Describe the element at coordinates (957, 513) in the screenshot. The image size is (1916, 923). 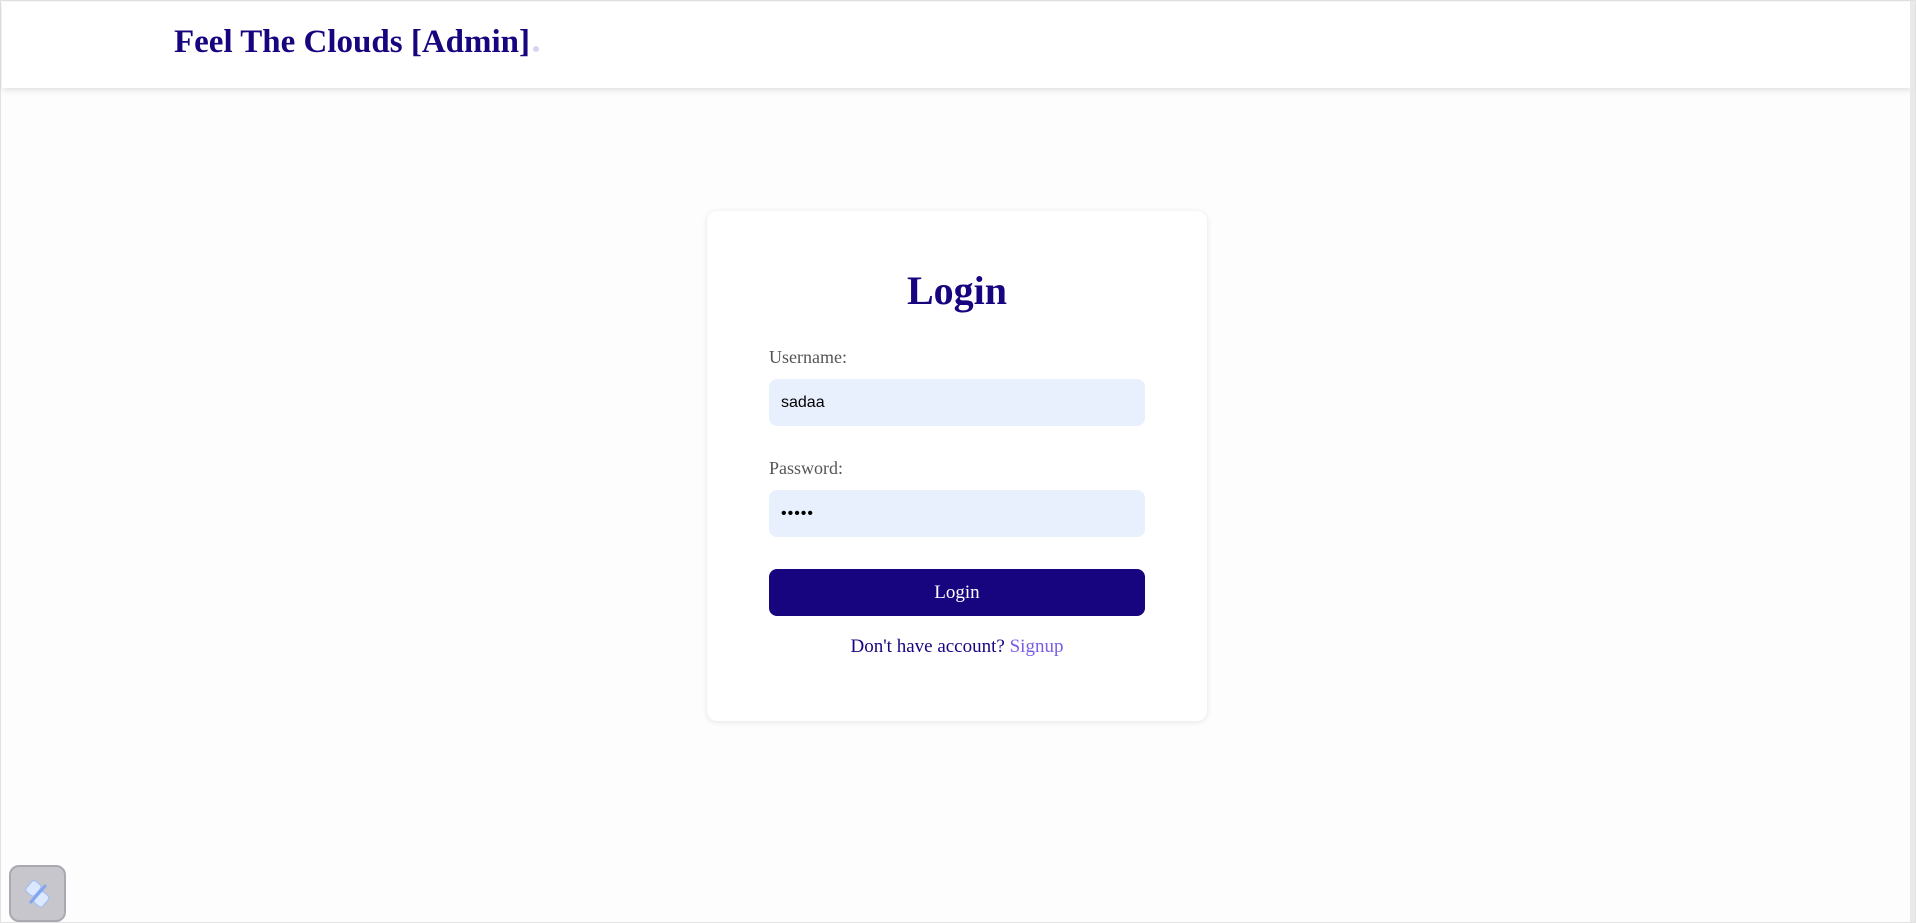
I see `password-input: •••••` at that location.